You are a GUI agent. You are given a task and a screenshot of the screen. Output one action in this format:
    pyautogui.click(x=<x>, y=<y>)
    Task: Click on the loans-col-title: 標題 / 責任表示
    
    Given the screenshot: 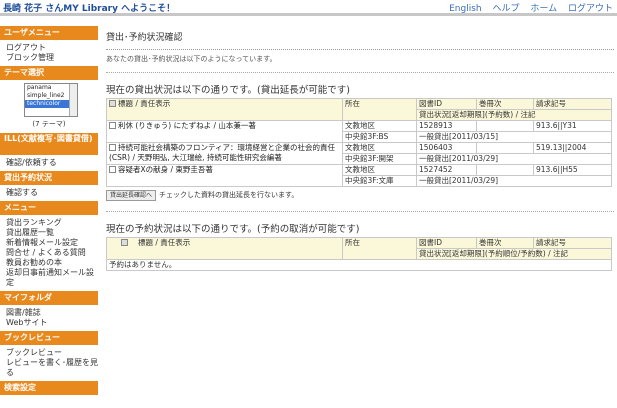 What is the action you would take?
    pyautogui.click(x=224, y=109)
    